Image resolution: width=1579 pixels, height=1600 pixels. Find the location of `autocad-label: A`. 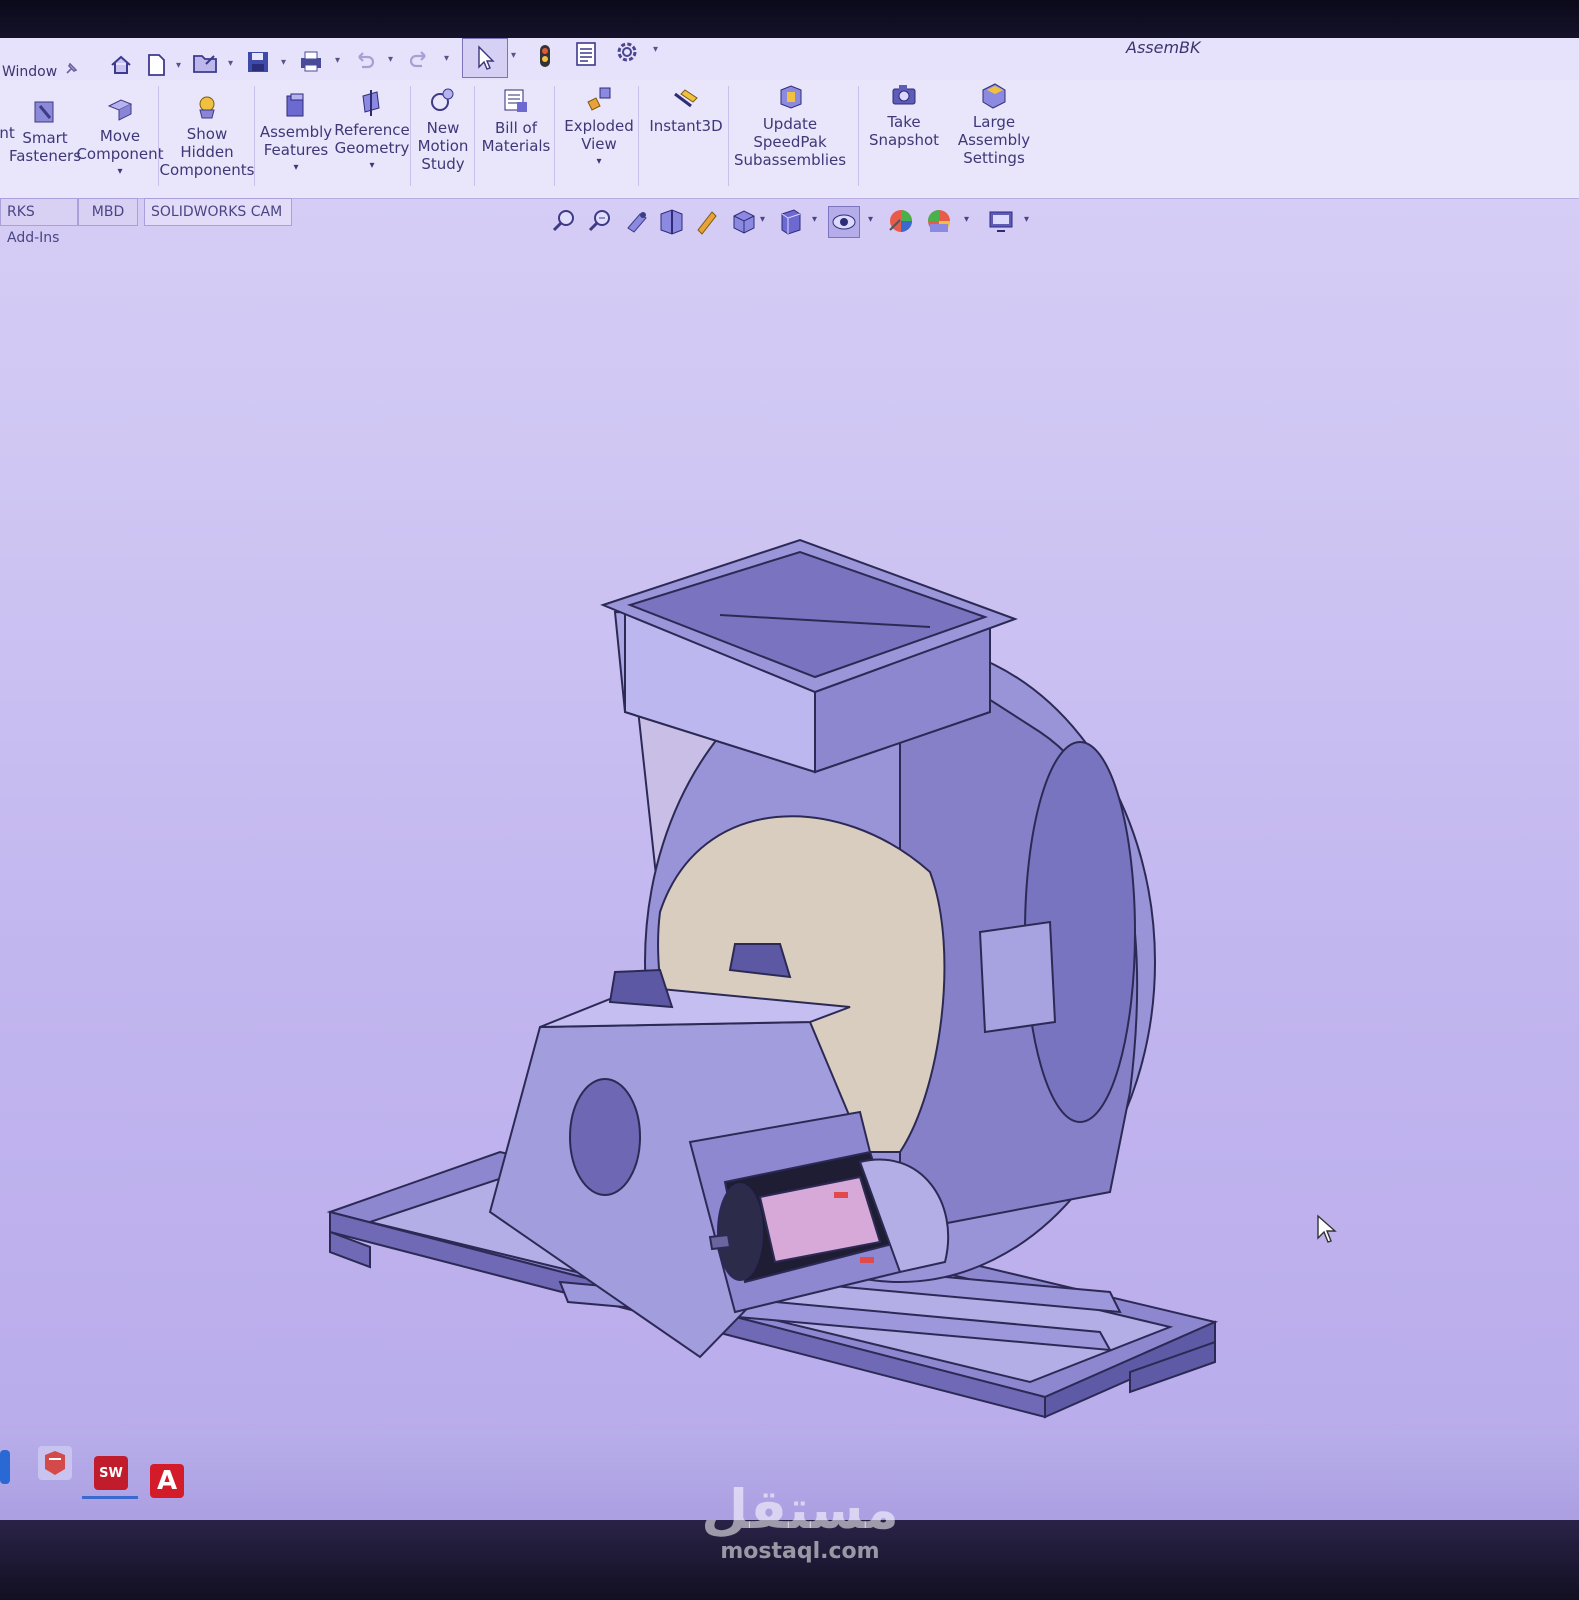

autocad-label: A is located at coordinates (167, 1481).